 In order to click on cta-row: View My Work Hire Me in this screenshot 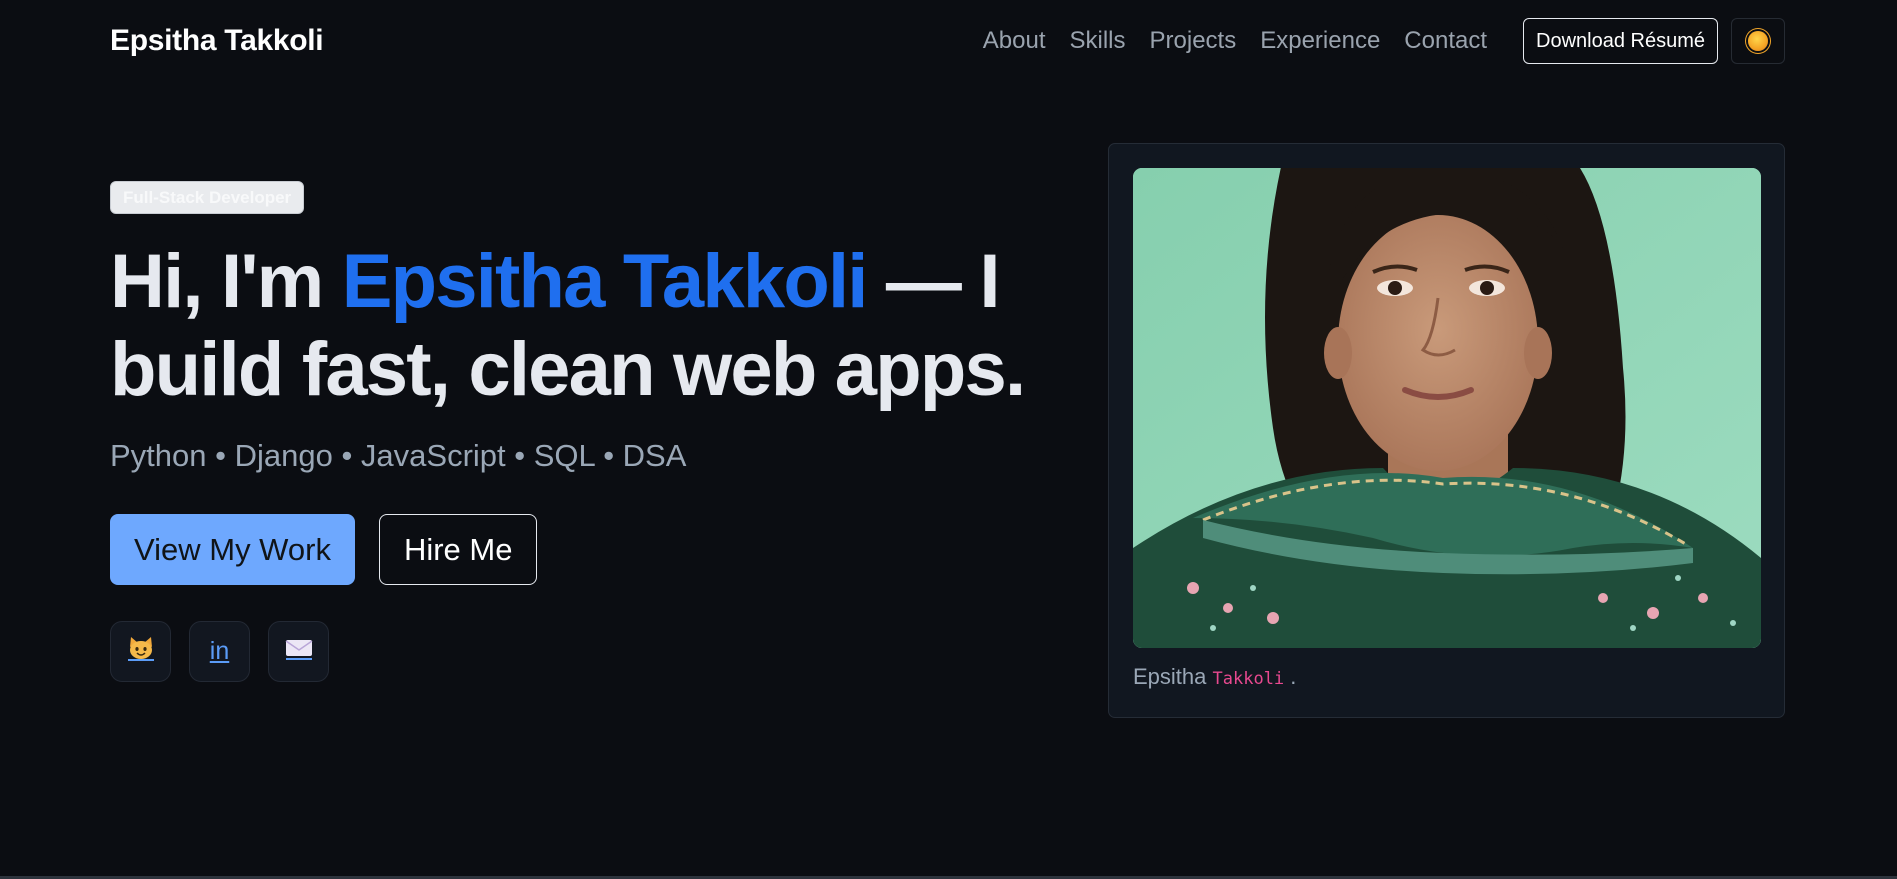, I will do `click(575, 549)`.